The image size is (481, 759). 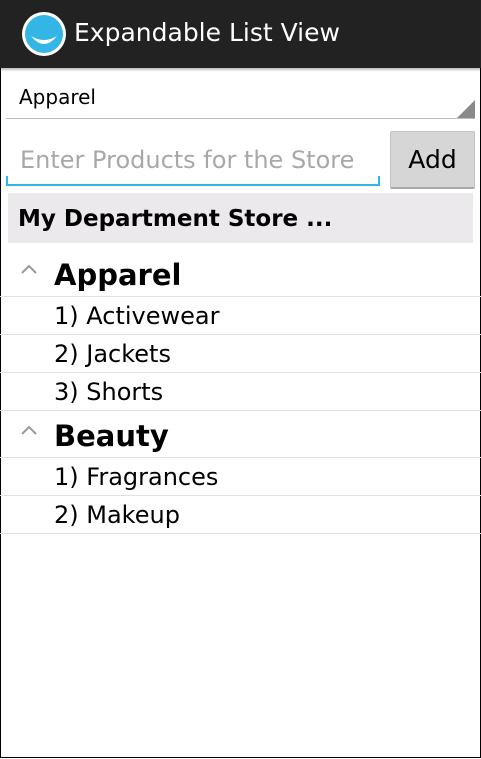 What do you see at coordinates (118, 275) in the screenshot?
I see `group-label: Apparel` at bounding box center [118, 275].